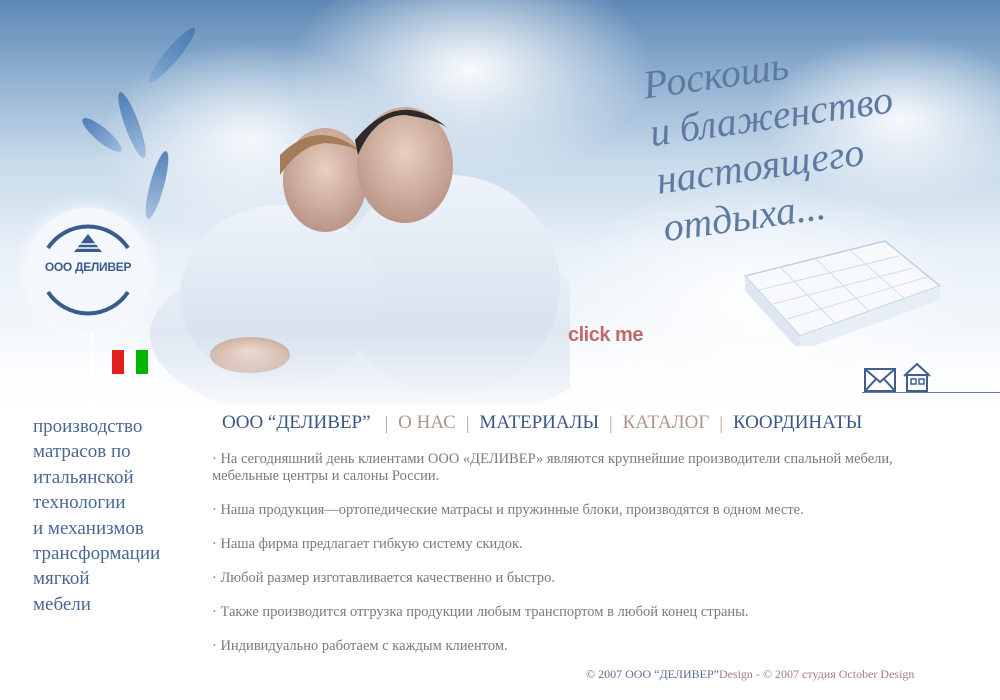  I want to click on logo-text: ООО ДЕЛИВЕР, so click(88, 267).